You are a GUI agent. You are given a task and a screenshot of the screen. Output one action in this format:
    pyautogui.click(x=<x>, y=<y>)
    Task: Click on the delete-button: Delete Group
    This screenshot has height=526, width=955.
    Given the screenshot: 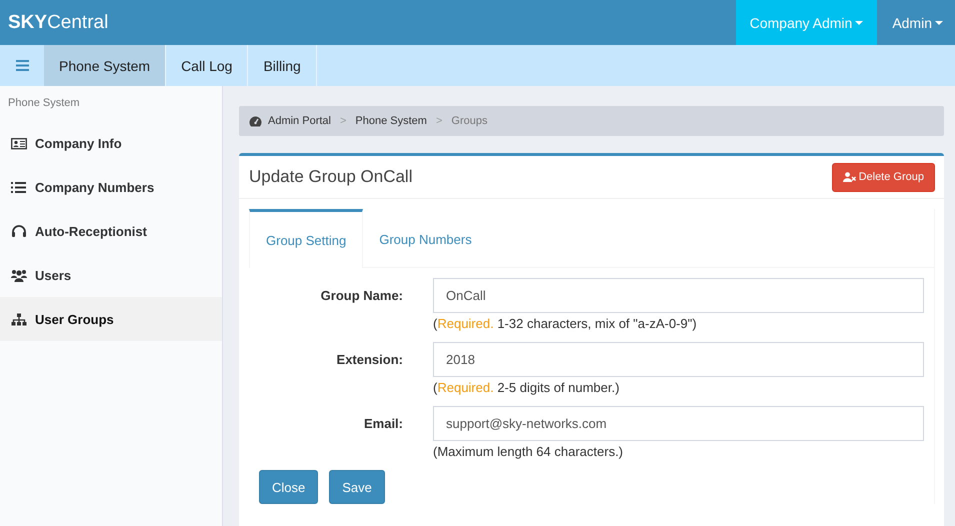 What is the action you would take?
    pyautogui.click(x=883, y=177)
    